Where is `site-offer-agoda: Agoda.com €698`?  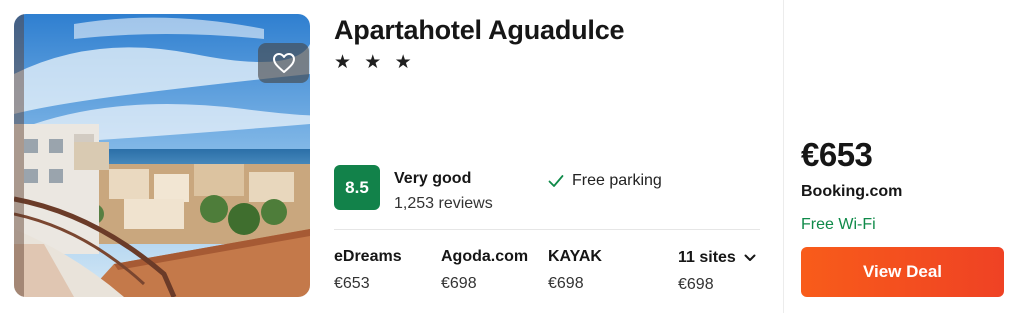
site-offer-agoda: Agoda.com €698 is located at coordinates (484, 270).